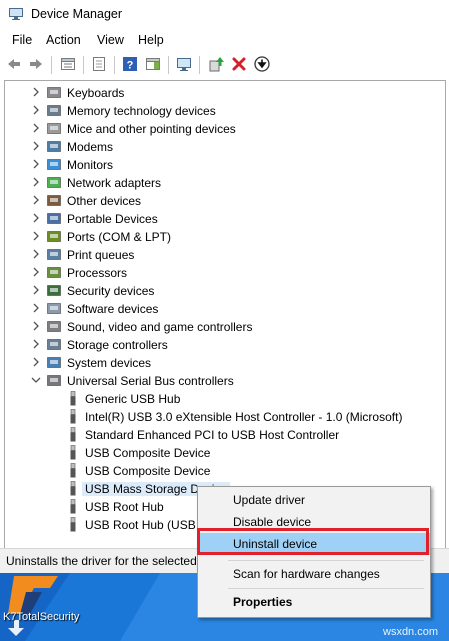 The image size is (449, 641). Describe the element at coordinates (54, 110) in the screenshot. I see `memory-icon` at that location.